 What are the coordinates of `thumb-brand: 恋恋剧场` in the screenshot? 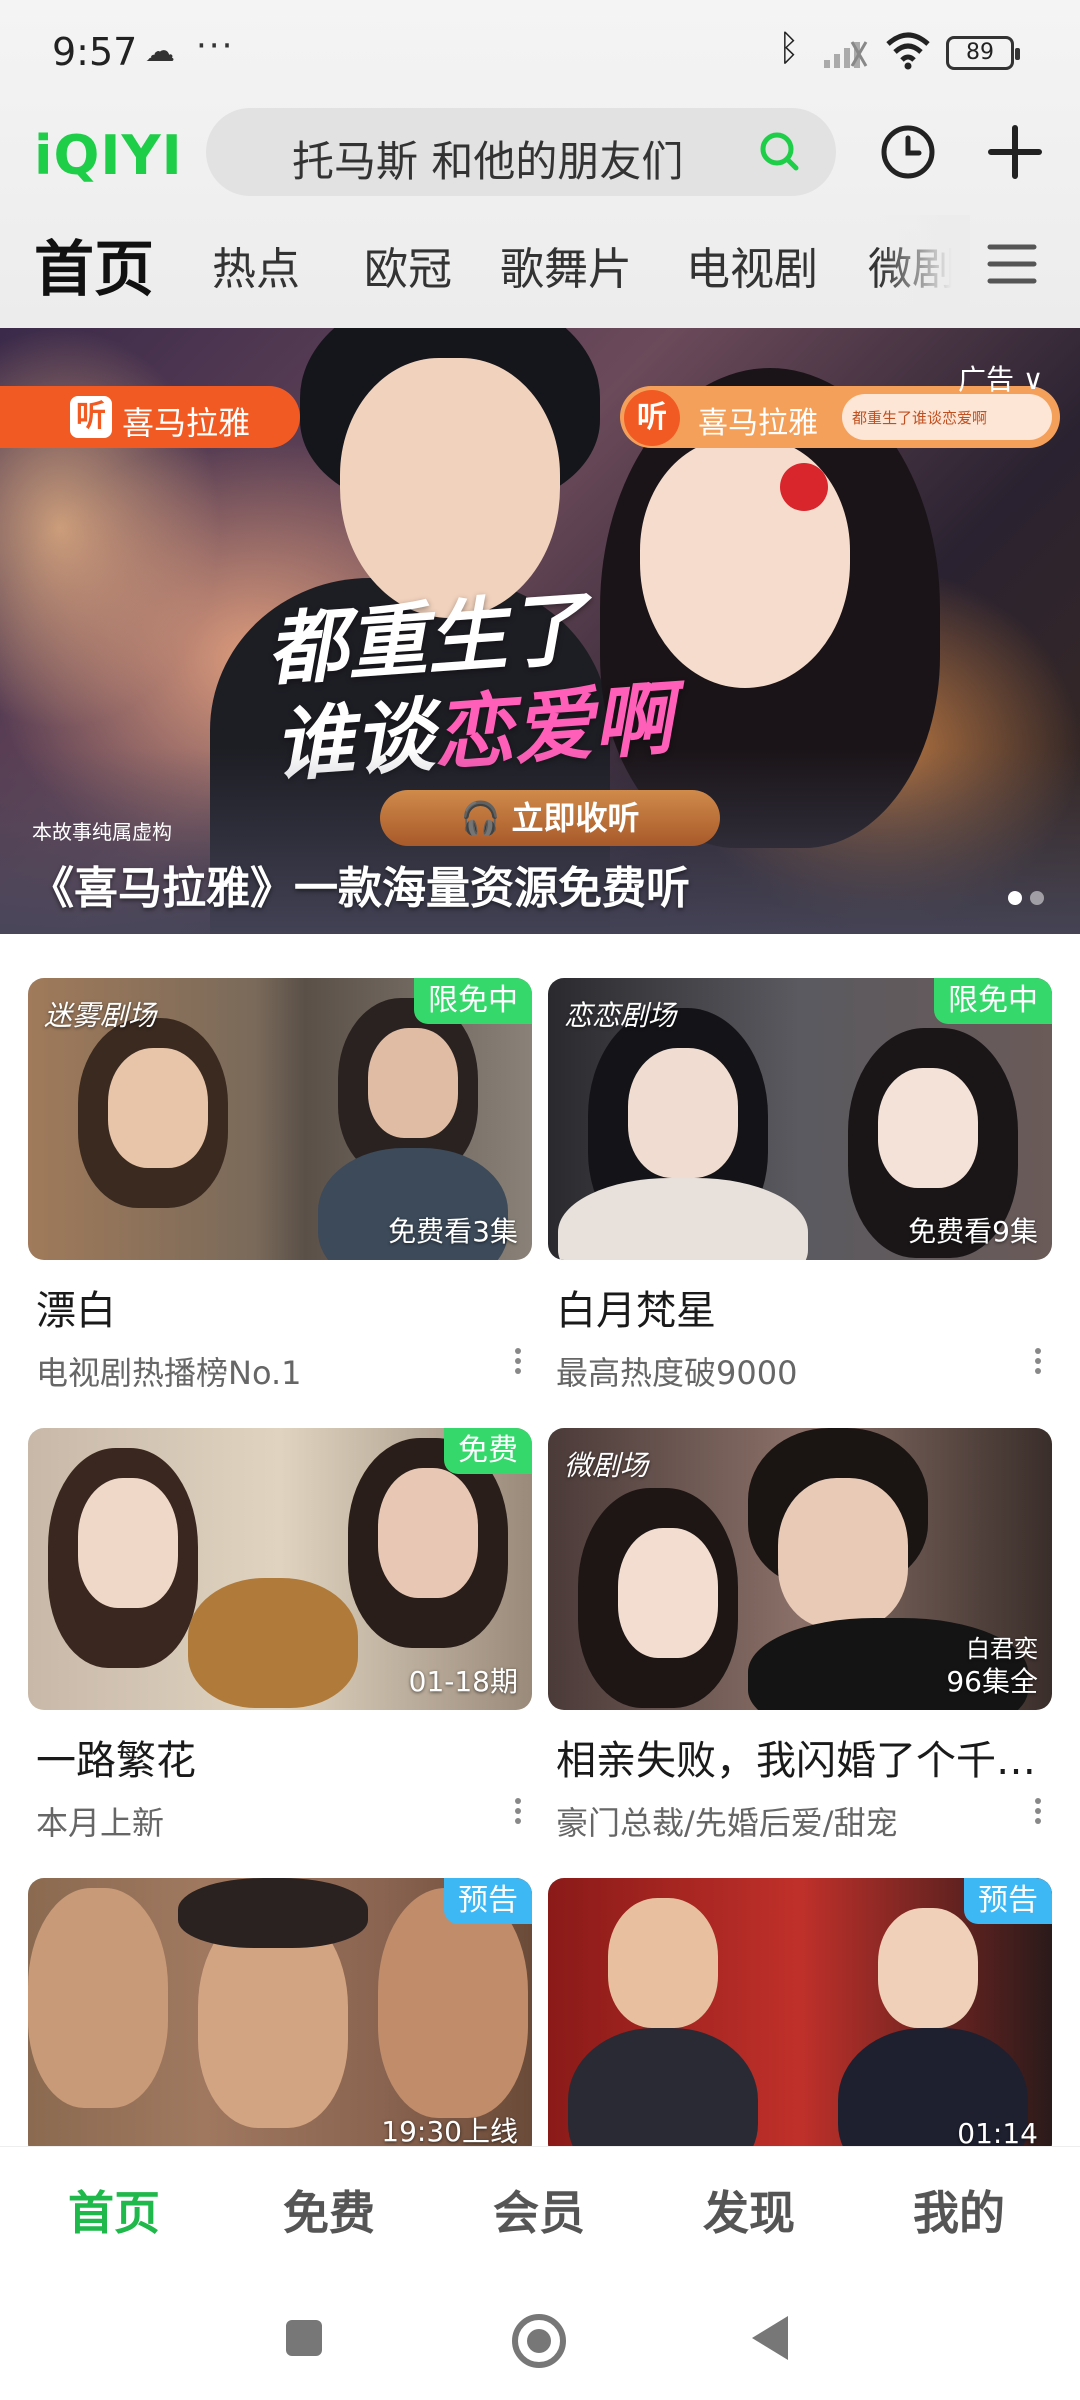 It's located at (620, 1015).